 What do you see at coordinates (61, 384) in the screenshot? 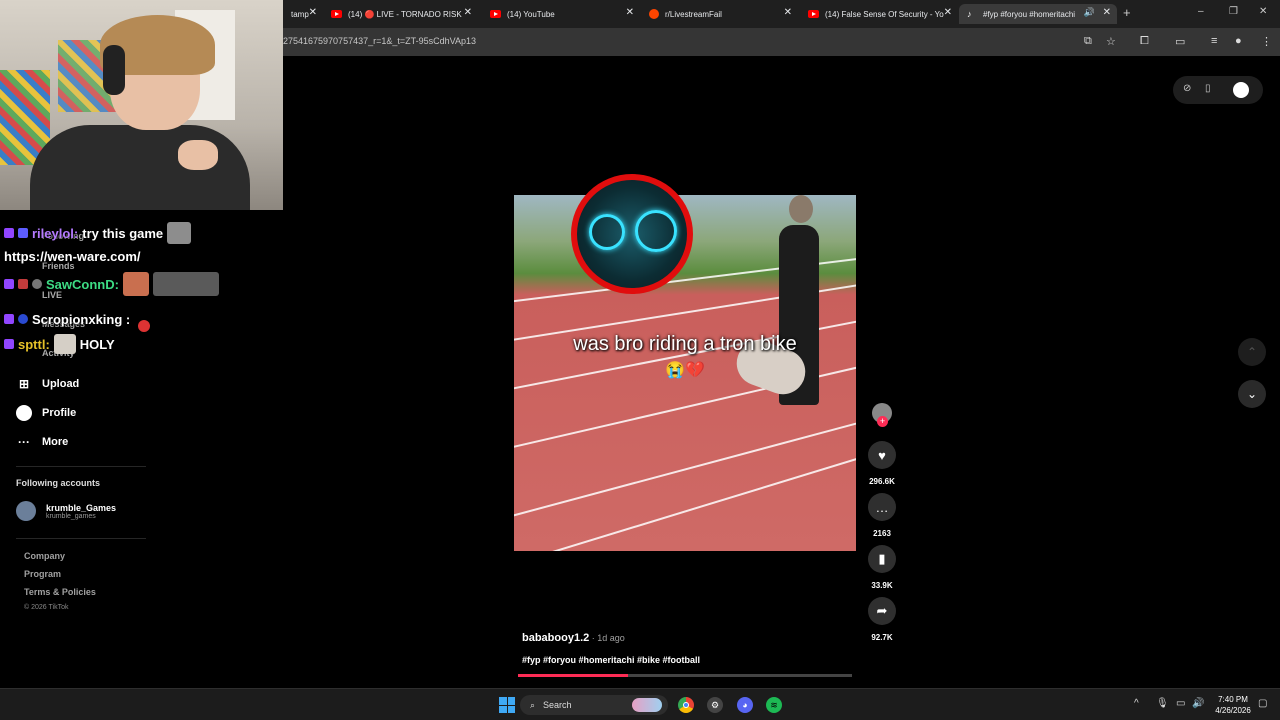
I see `sidebar-item-label: Upload` at bounding box center [61, 384].